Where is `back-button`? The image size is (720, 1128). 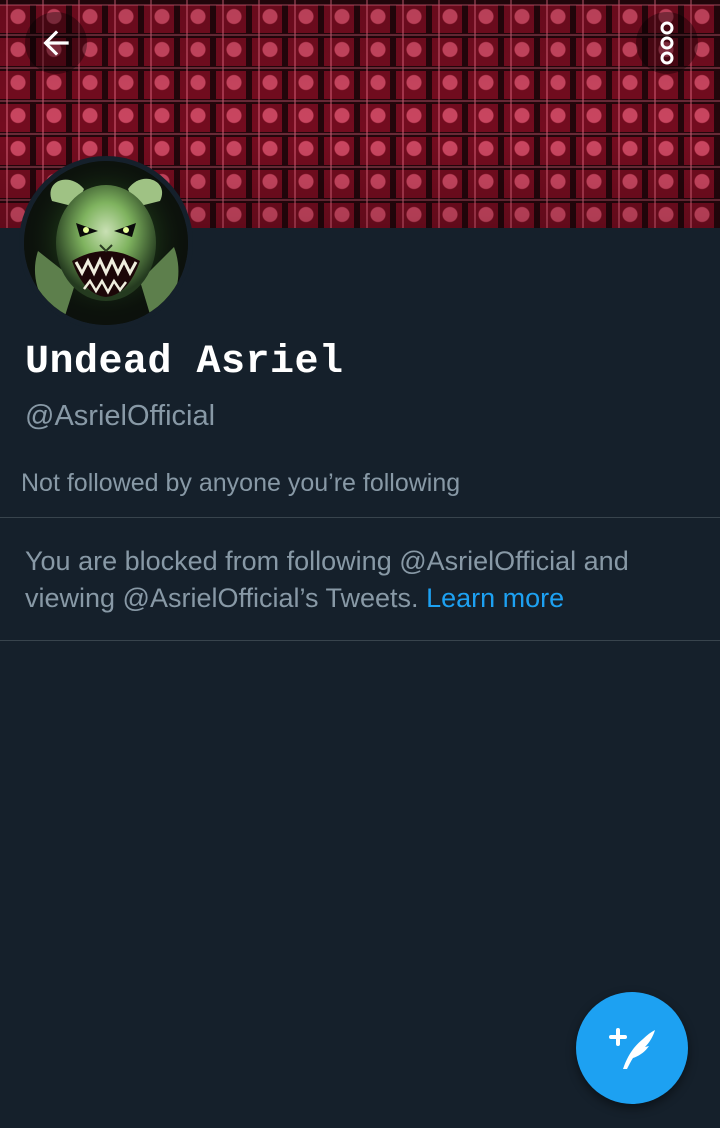
back-button is located at coordinates (56, 43).